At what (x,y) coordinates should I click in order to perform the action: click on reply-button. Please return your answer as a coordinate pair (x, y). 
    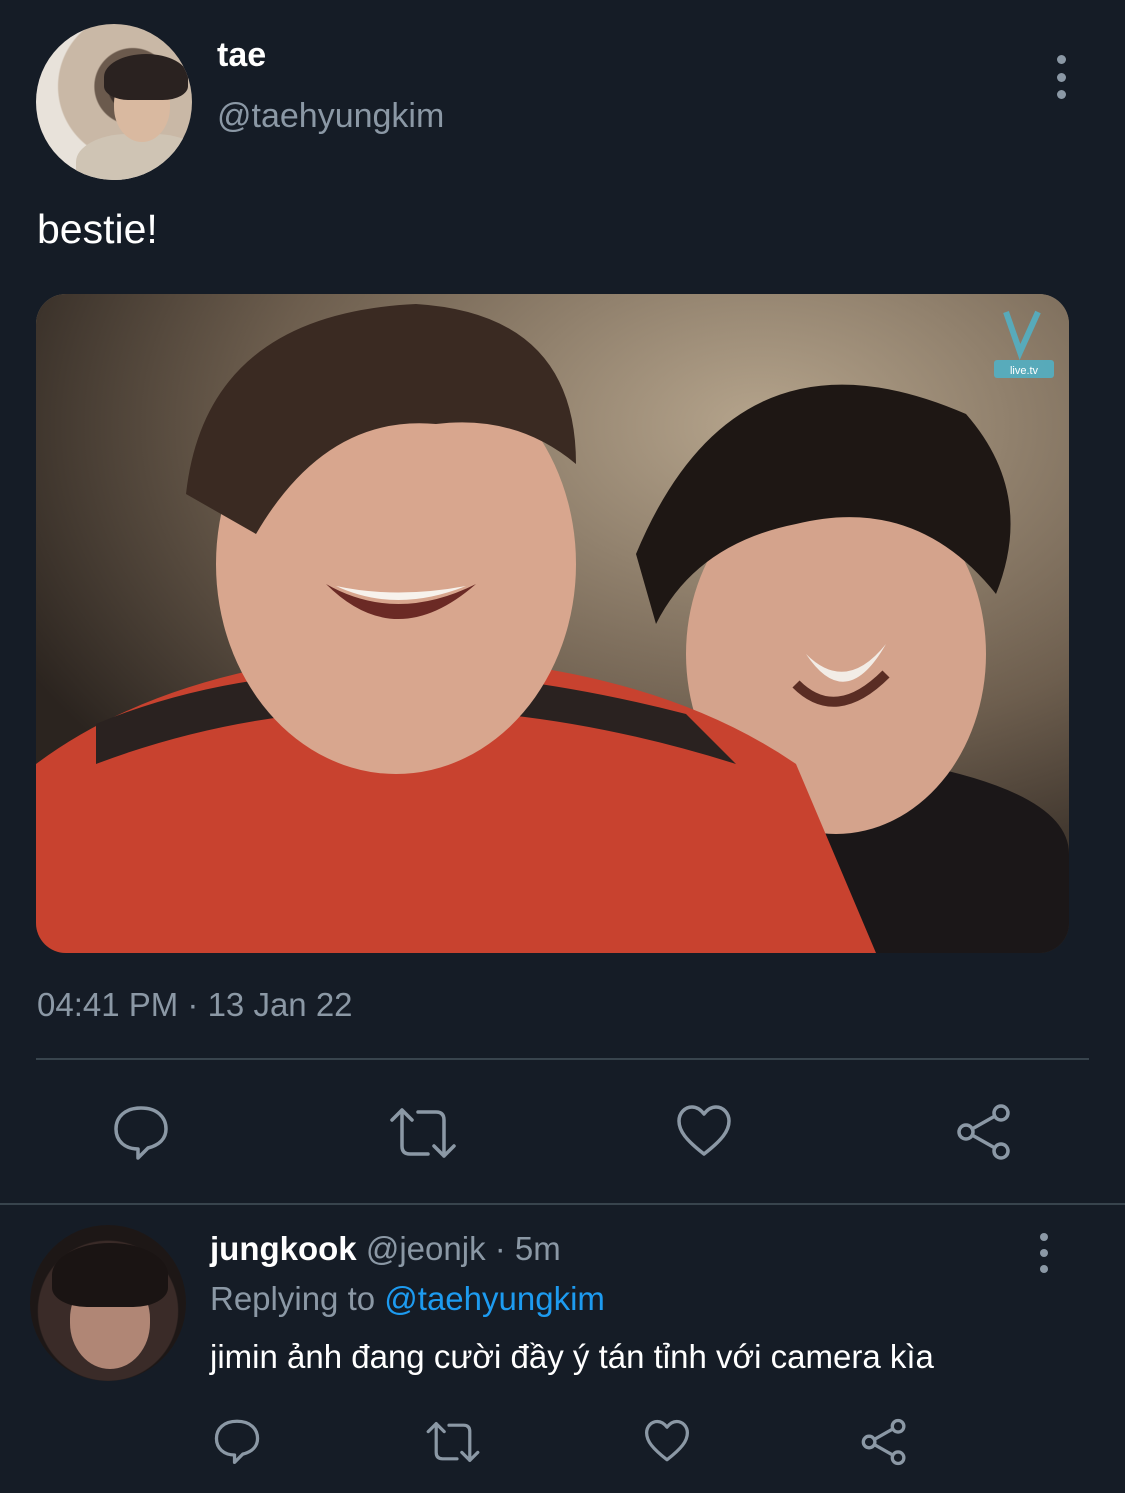
    Looking at the image, I should click on (141, 1132).